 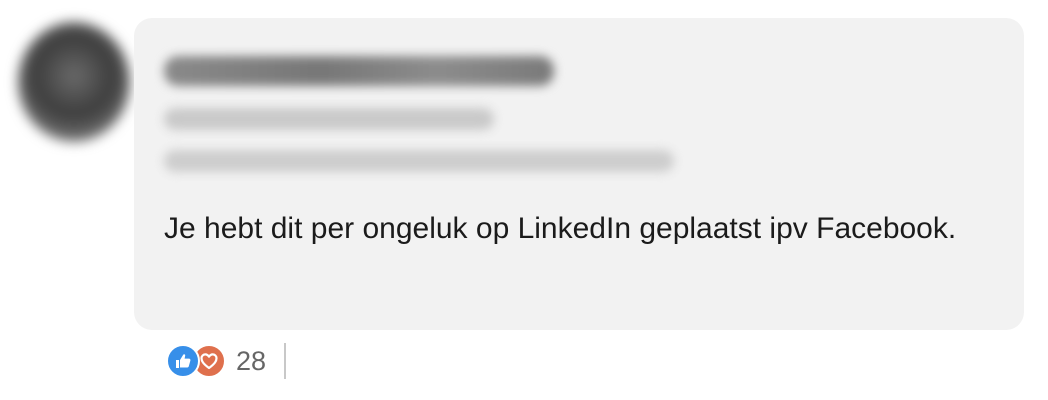 I want to click on reaction-count: 28, so click(x=251, y=361).